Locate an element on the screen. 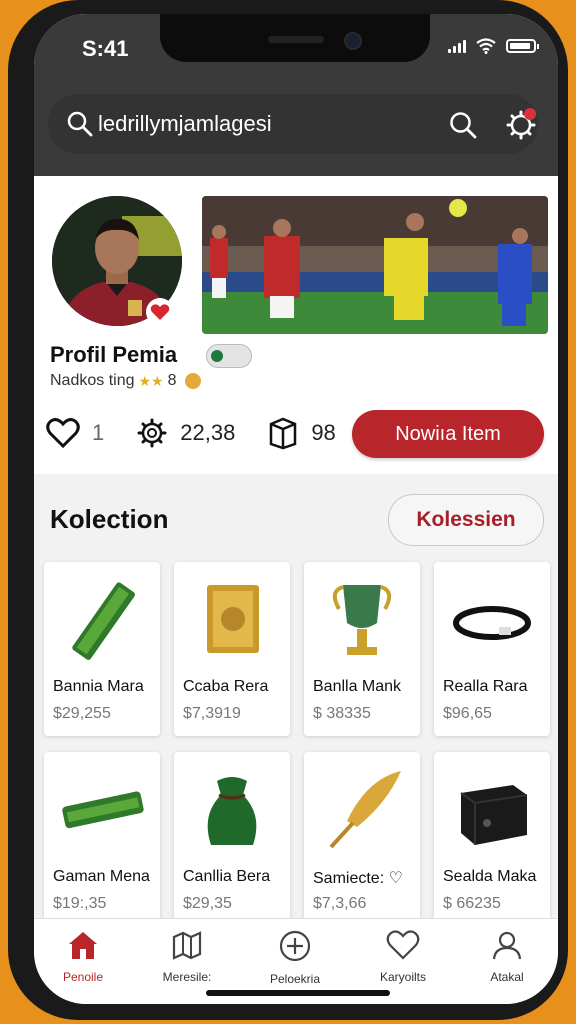 Image resolution: width=576 pixels, height=1024 pixels. tab-home: Penoile is located at coordinates (83, 956).